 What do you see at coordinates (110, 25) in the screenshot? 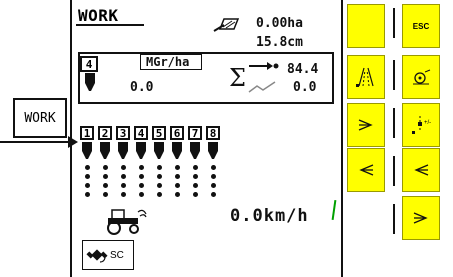
I see `title-underline` at bounding box center [110, 25].